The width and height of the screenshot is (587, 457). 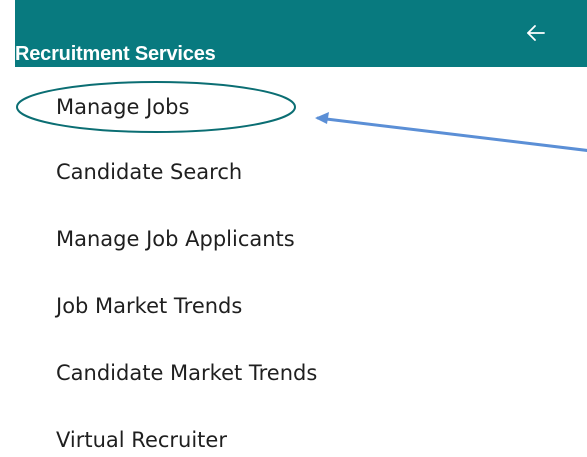 What do you see at coordinates (115, 54) in the screenshot?
I see `panel-title: Recruitment Services` at bounding box center [115, 54].